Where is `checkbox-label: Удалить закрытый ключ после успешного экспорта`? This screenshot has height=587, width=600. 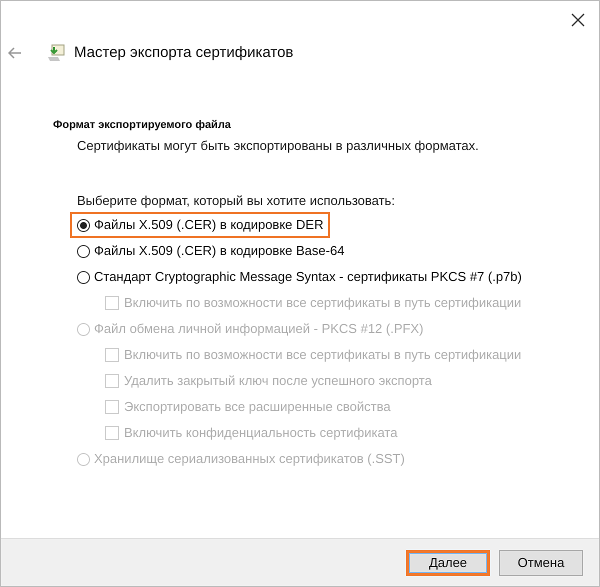
checkbox-label: Удалить закрытый ключ после успешного экспорта is located at coordinates (278, 381).